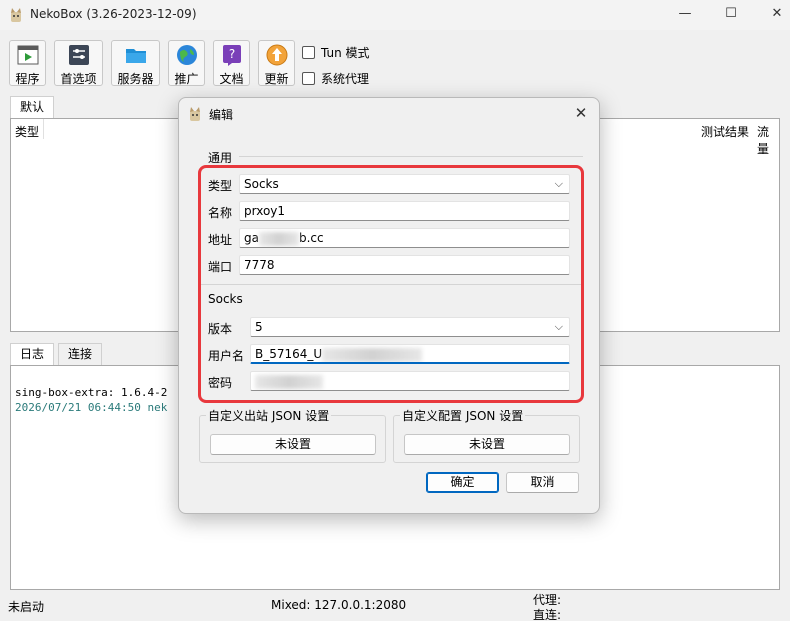 The image size is (790, 621). I want to click on system-proxy-checkbox: 系统代理, so click(335, 78).